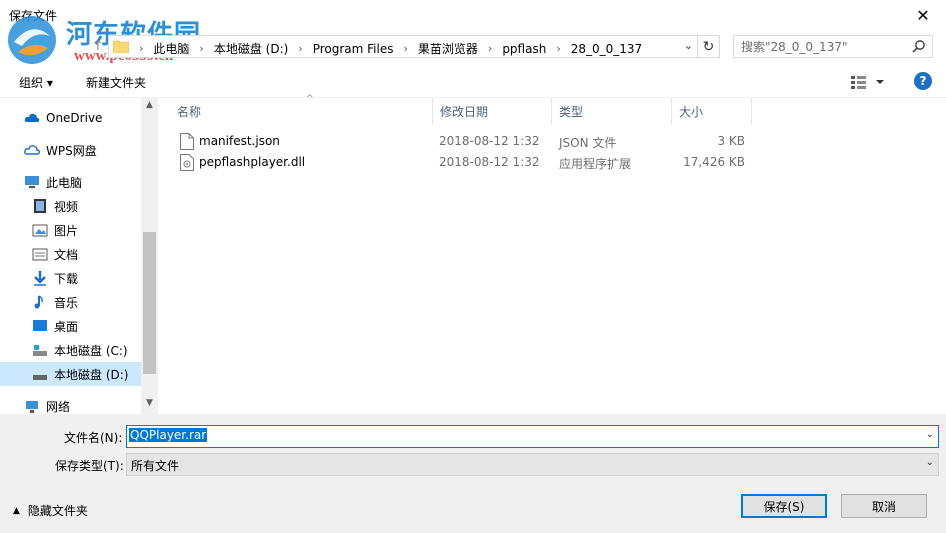 This screenshot has width=946, height=533. I want to click on desktop-icon, so click(40, 325).